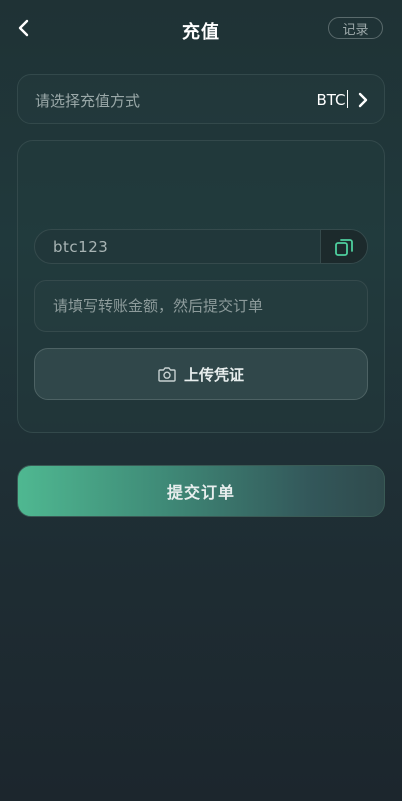  Describe the element at coordinates (201, 99) in the screenshot. I see `payment-method-selector: 请选择充值方式 BTC` at that location.